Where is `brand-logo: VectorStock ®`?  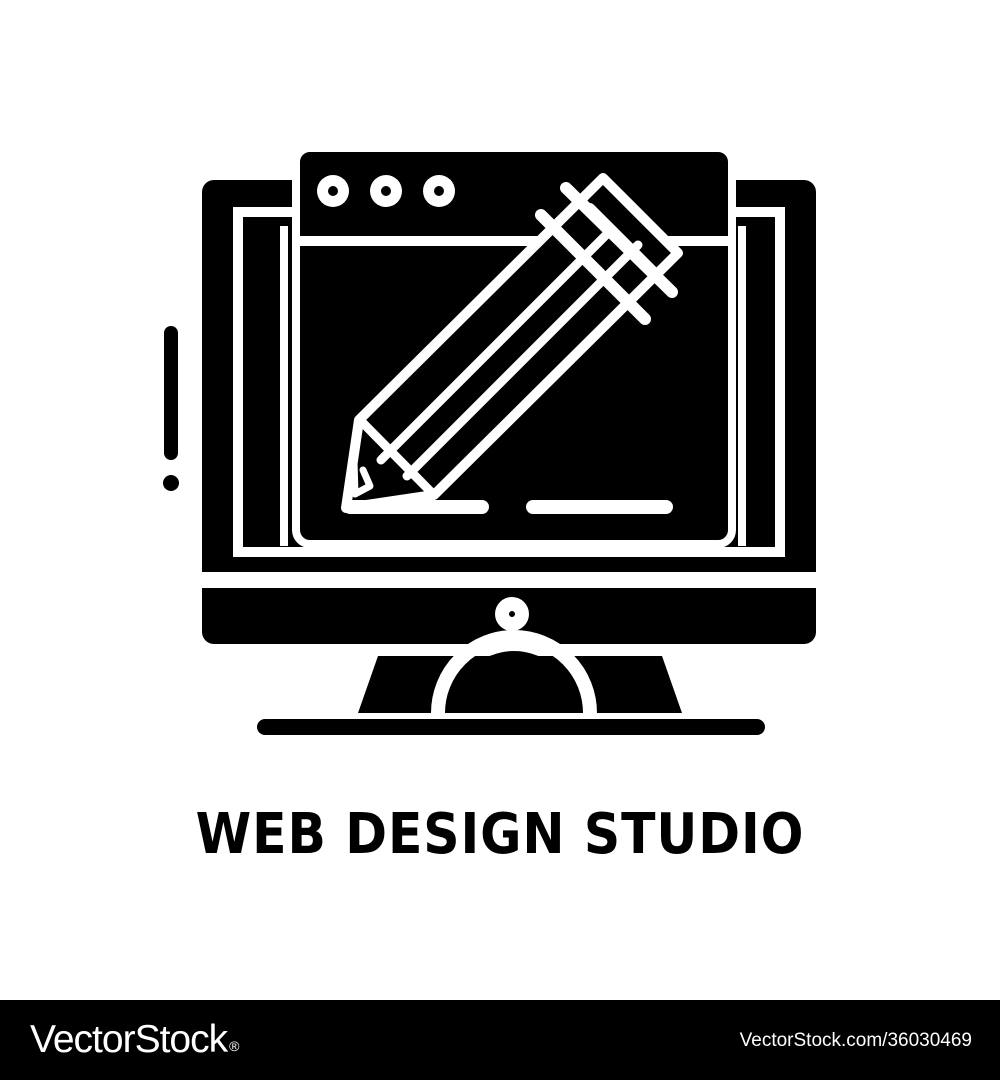 brand-logo: VectorStock ® is located at coordinates (134, 1040).